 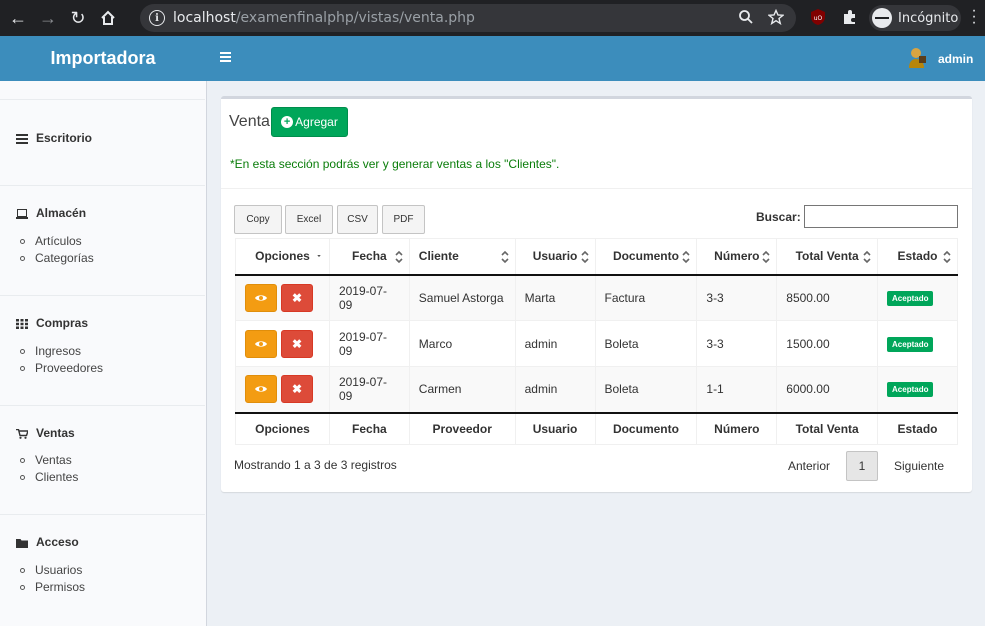 What do you see at coordinates (462, 389) in the screenshot?
I see `cell-cliente: Carmen` at bounding box center [462, 389].